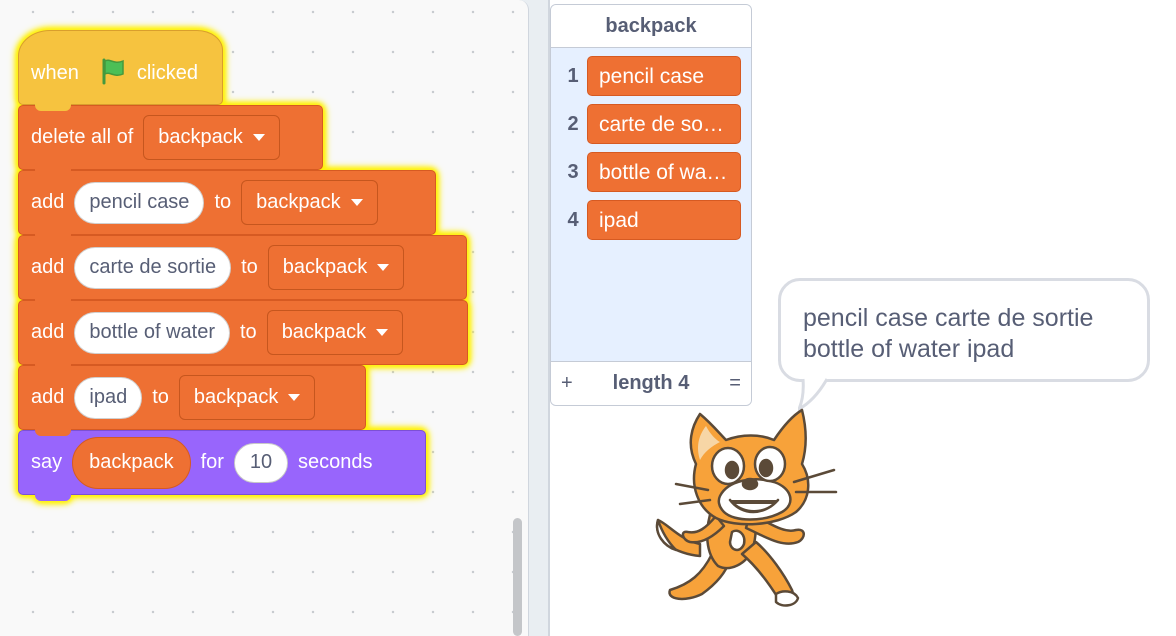  I want to click on say-label: say, so click(47, 462).